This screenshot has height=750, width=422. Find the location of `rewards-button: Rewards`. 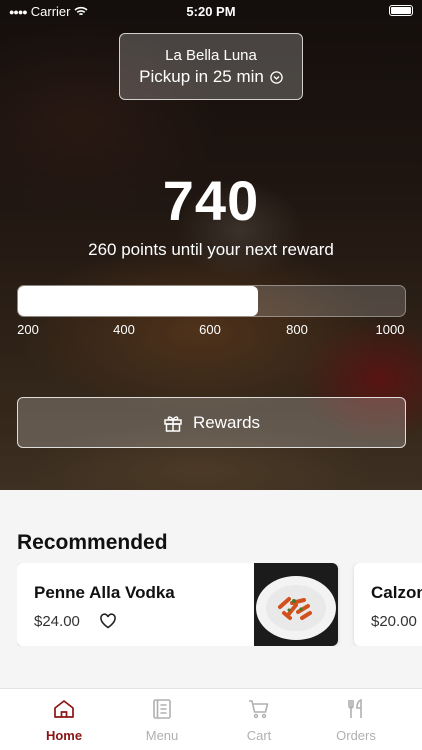

rewards-button: Rewards is located at coordinates (211, 422).